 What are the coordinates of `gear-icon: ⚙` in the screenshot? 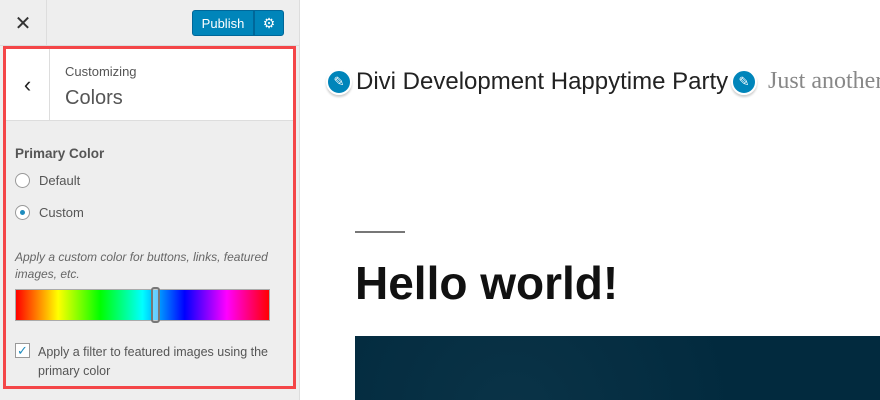 It's located at (269, 22).